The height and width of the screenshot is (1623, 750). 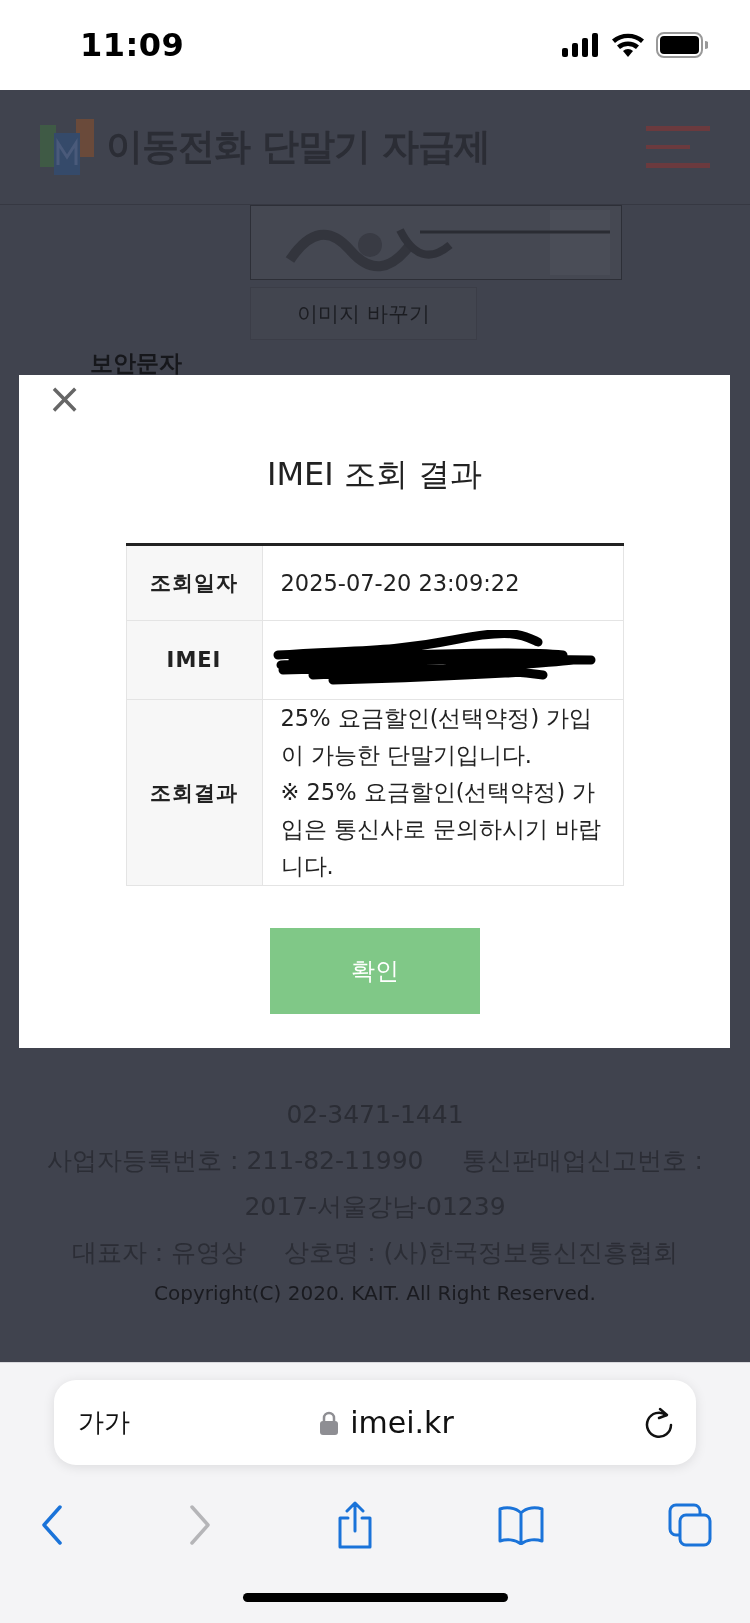 What do you see at coordinates (682, 45) in the screenshot?
I see `battery-icon` at bounding box center [682, 45].